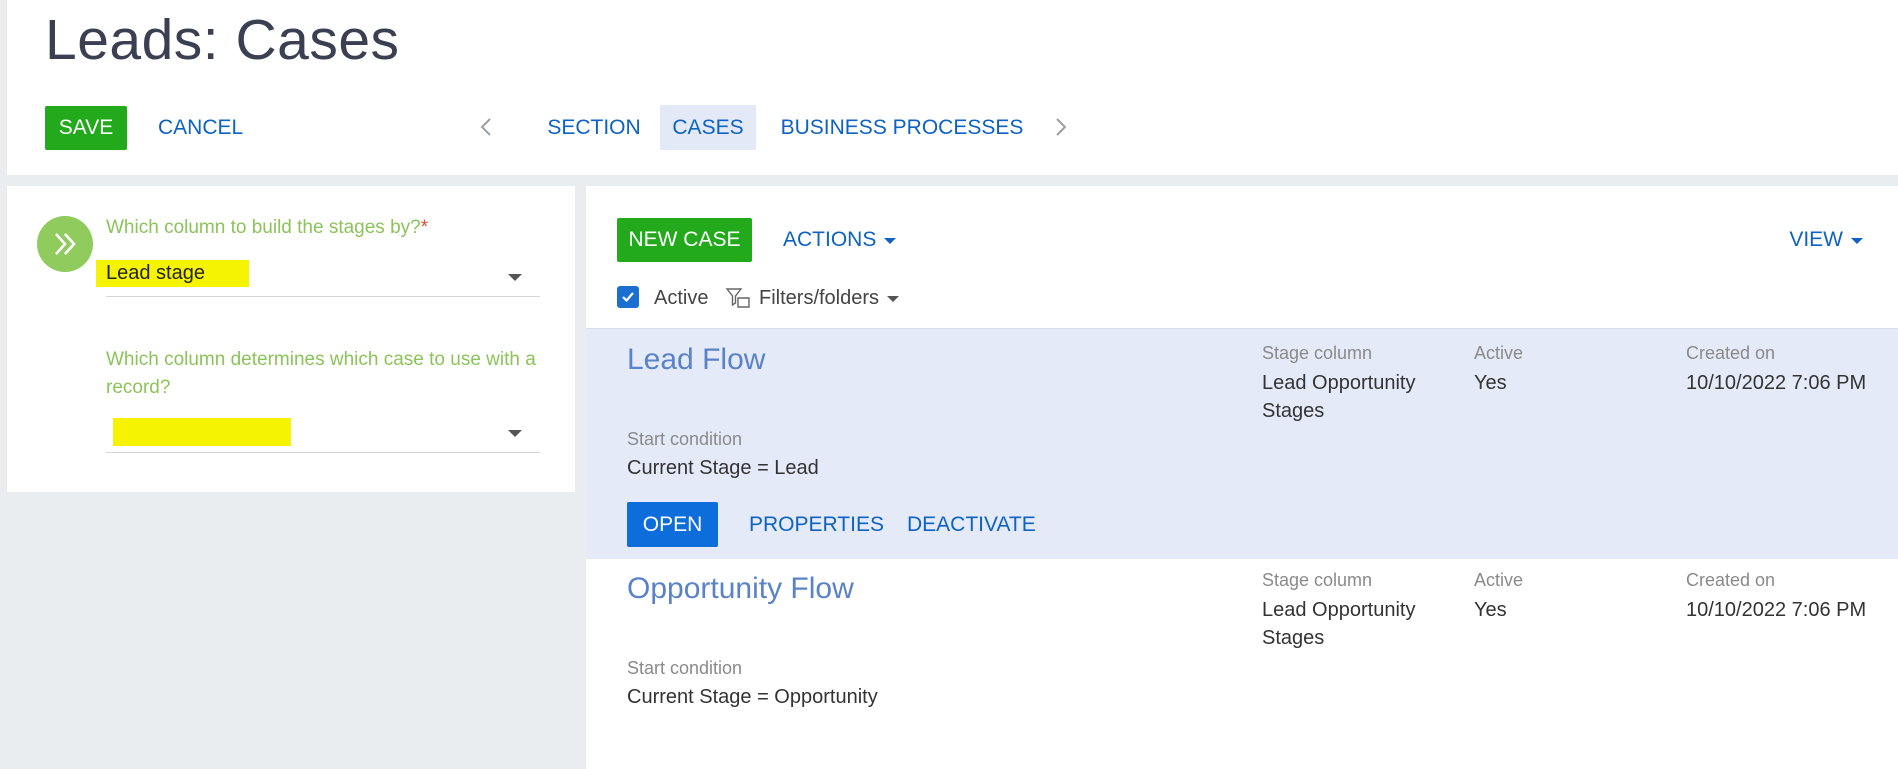 The image size is (1898, 769). What do you see at coordinates (696, 360) in the screenshot?
I see `case-name: Lead Flow` at bounding box center [696, 360].